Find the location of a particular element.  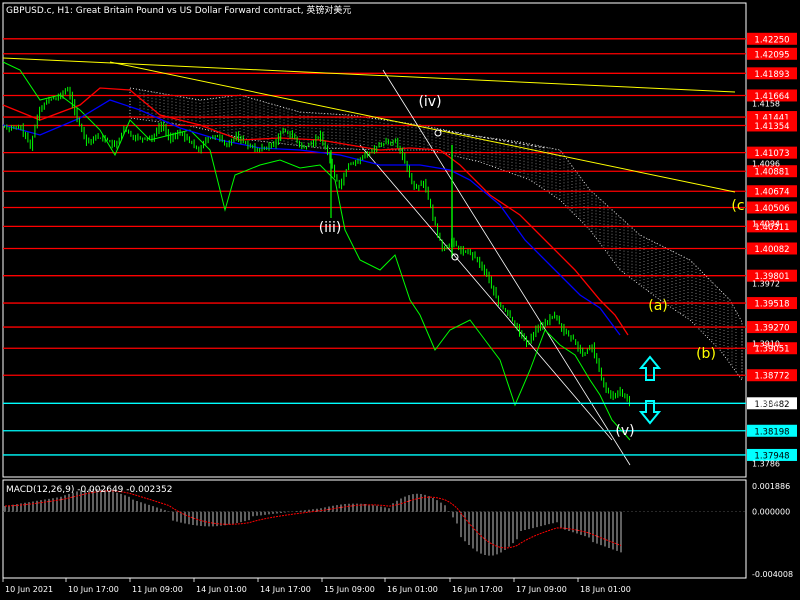

red-level-label-text: 1.41893 is located at coordinates (771, 75).